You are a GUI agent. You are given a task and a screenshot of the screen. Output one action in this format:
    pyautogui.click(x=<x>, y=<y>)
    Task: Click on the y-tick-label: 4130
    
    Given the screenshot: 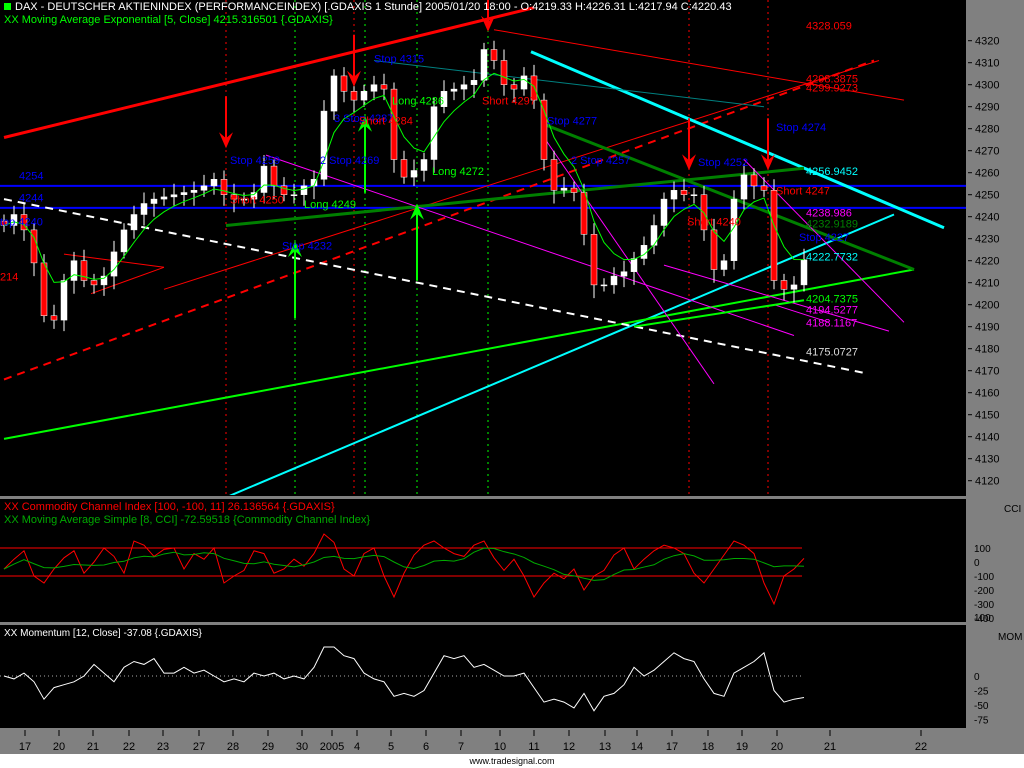 What is the action you would take?
    pyautogui.click(x=987, y=460)
    